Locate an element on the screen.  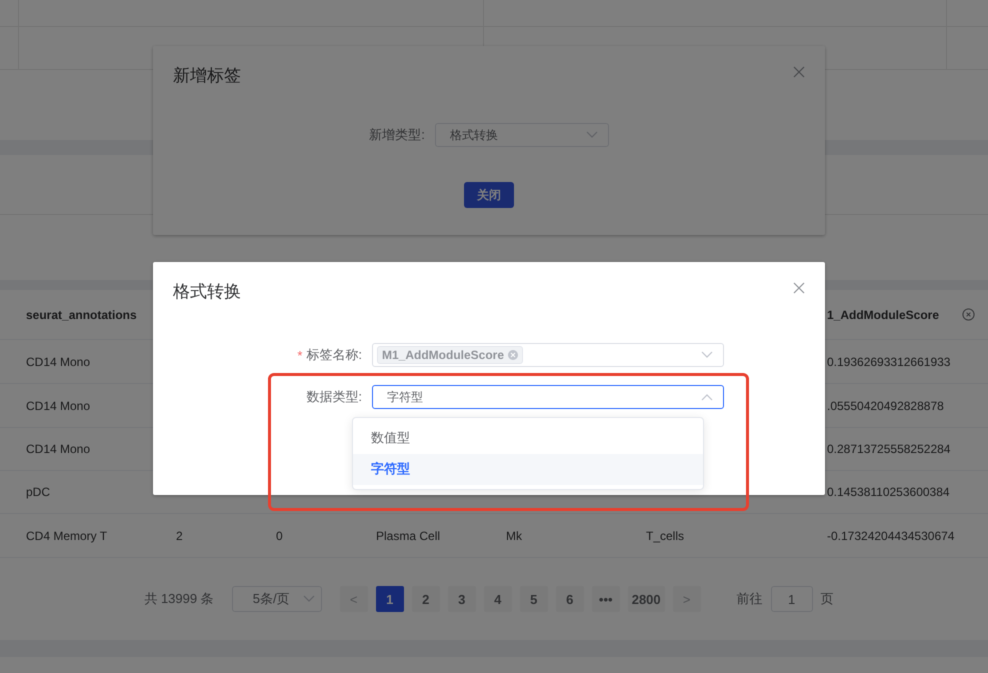
table-cell-text: 0.14538110253600384 is located at coordinates (889, 492).